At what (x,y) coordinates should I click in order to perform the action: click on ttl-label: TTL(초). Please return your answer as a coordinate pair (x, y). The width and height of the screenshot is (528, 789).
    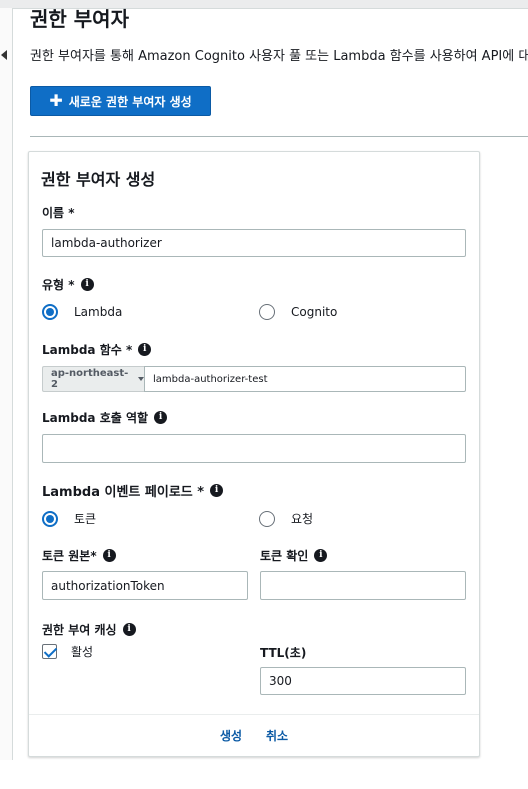
    Looking at the image, I should click on (283, 652).